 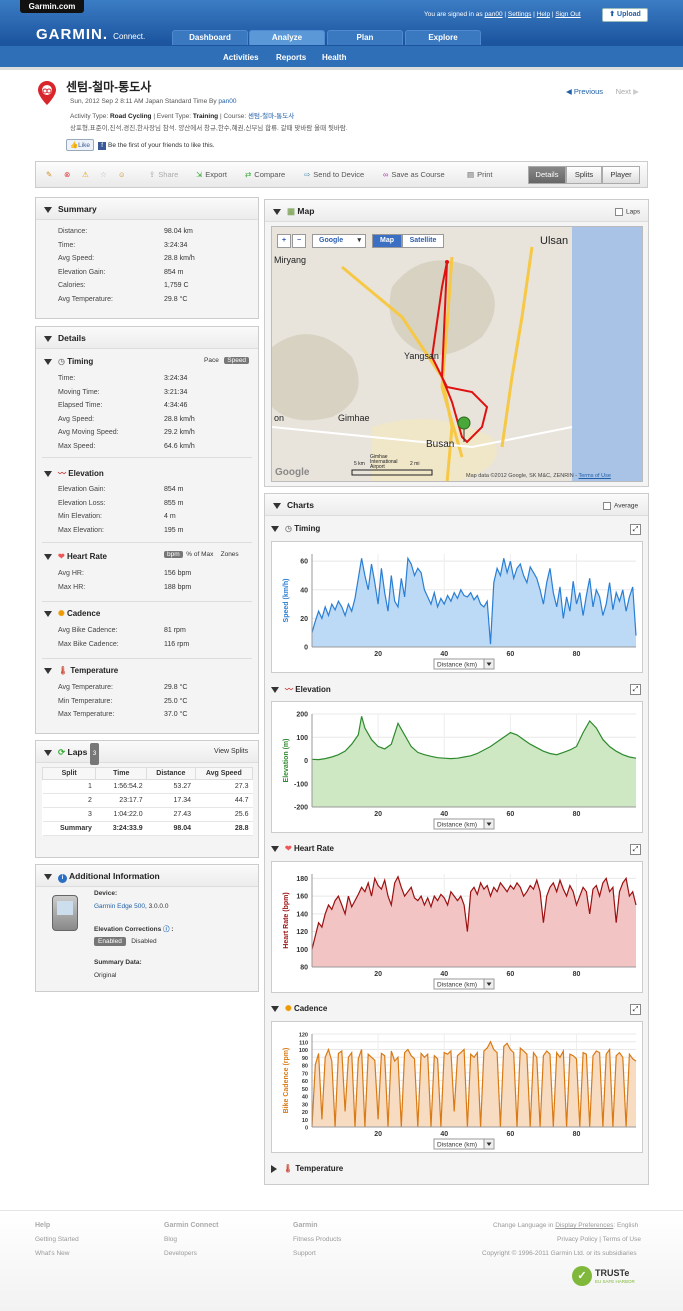 What do you see at coordinates (480, 174) in the screenshot?
I see `print-button: ▤ Print` at bounding box center [480, 174].